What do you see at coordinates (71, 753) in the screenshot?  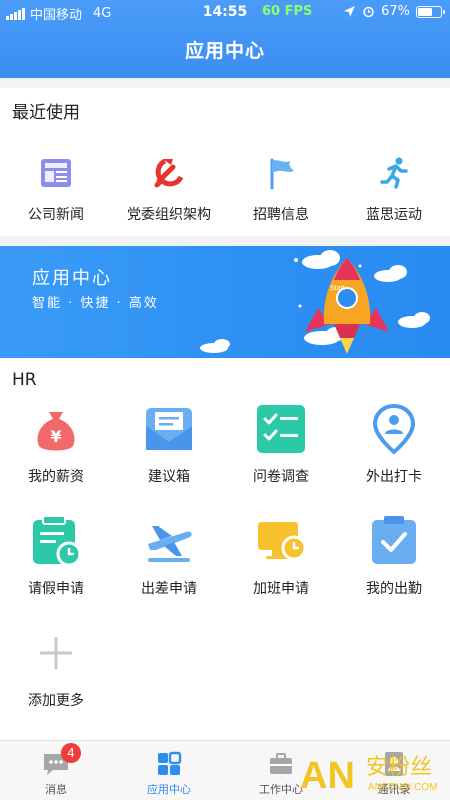 I see `unread-badge: 4` at bounding box center [71, 753].